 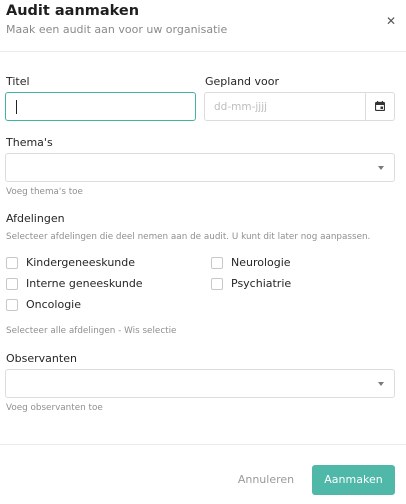 I want to click on checkbox-psychiatrie: Psychiatrie, so click(x=251, y=283).